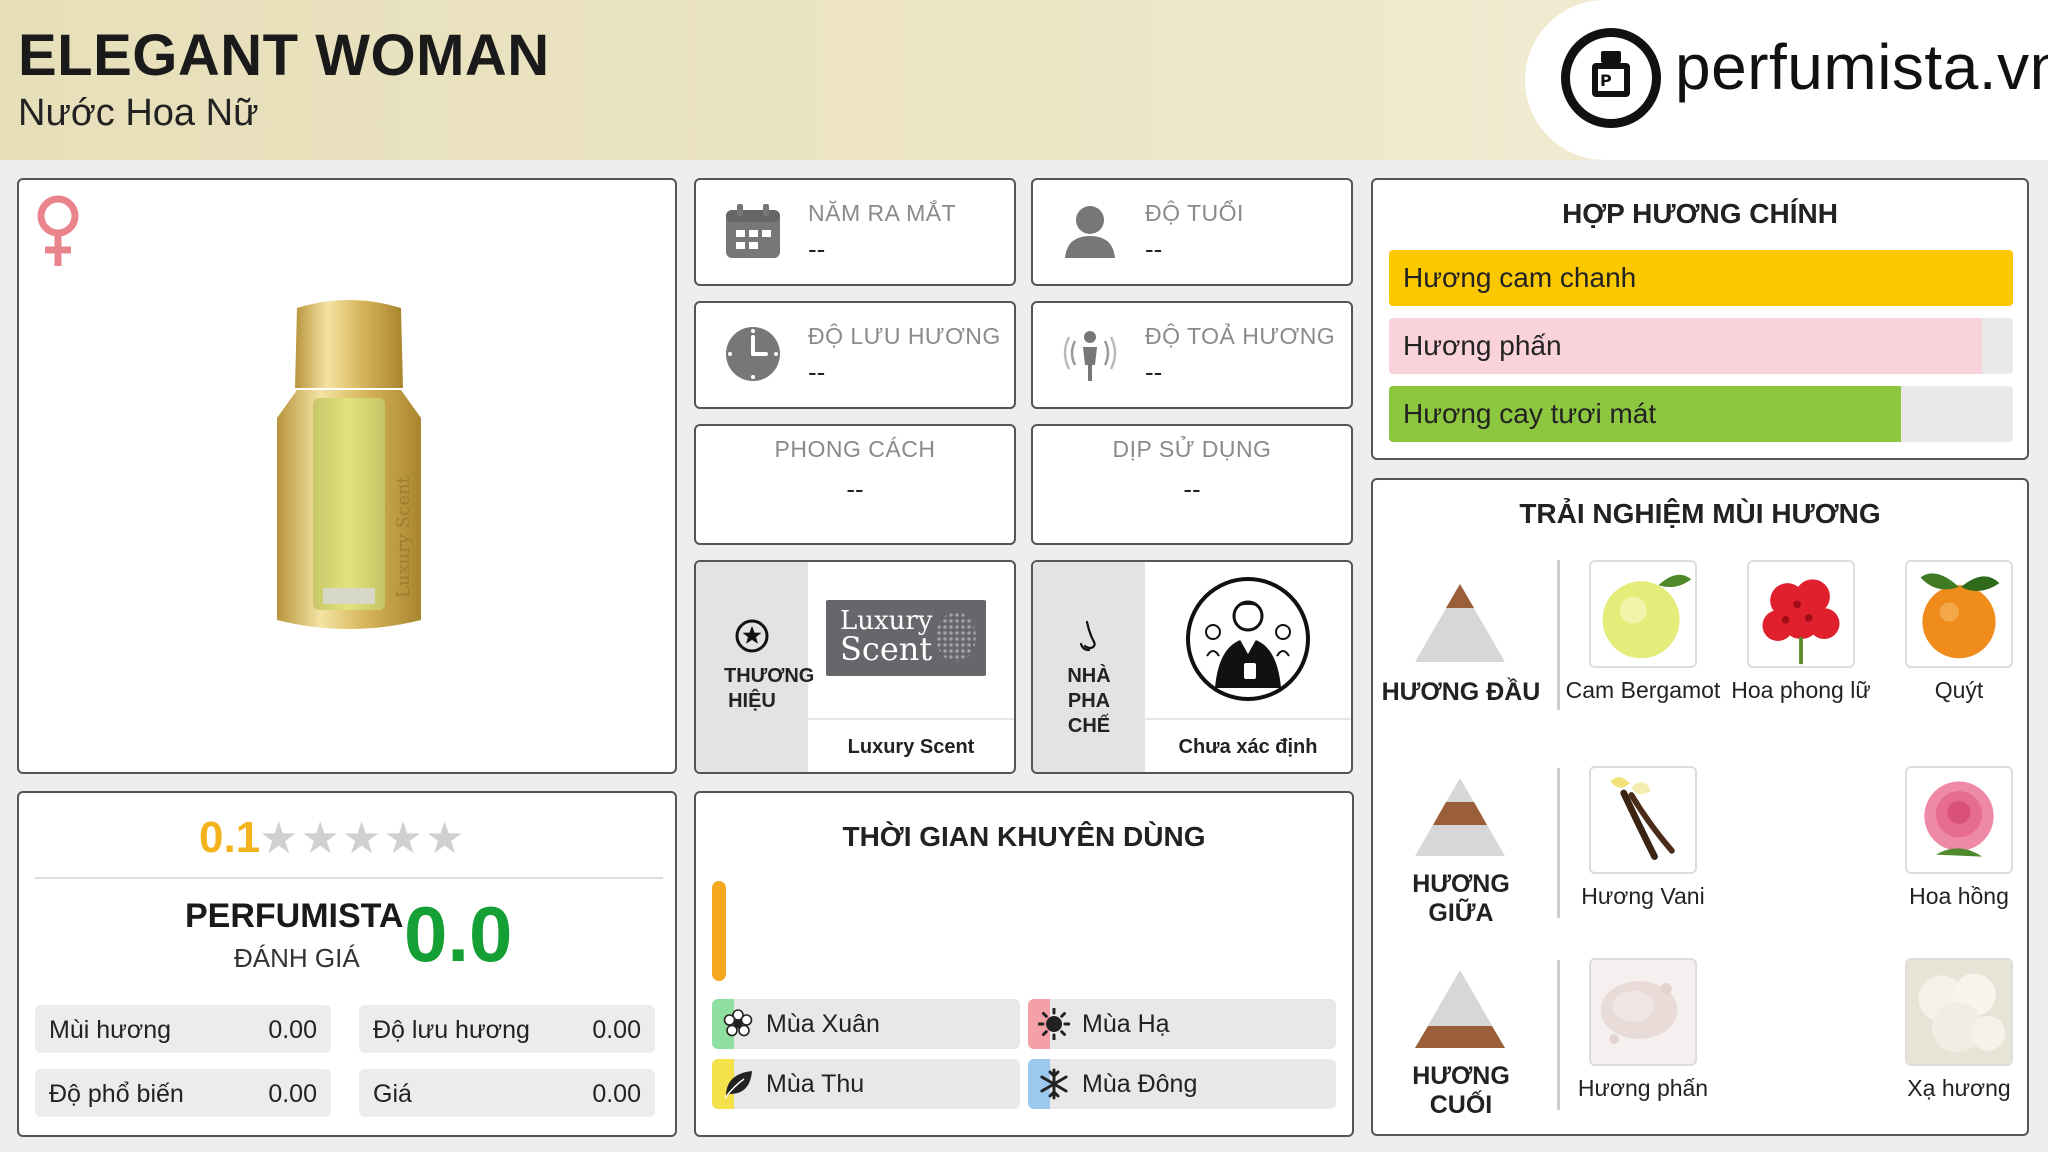 The image size is (2048, 1152). What do you see at coordinates (183, 1029) in the screenshot?
I see `metric-scent: Mùi hương 0.00` at bounding box center [183, 1029].